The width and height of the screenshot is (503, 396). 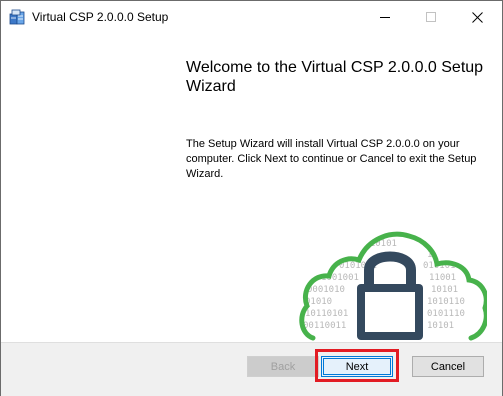 I want to click on maximize-icon, so click(x=431, y=17).